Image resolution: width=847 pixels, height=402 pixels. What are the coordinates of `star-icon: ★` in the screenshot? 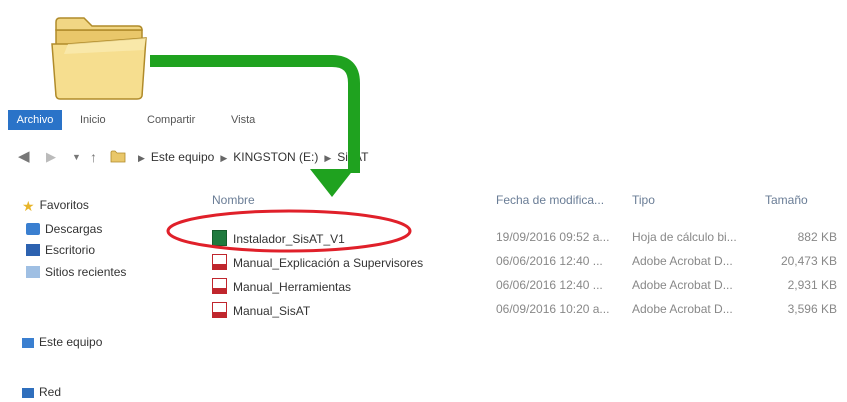 It's located at (28, 206).